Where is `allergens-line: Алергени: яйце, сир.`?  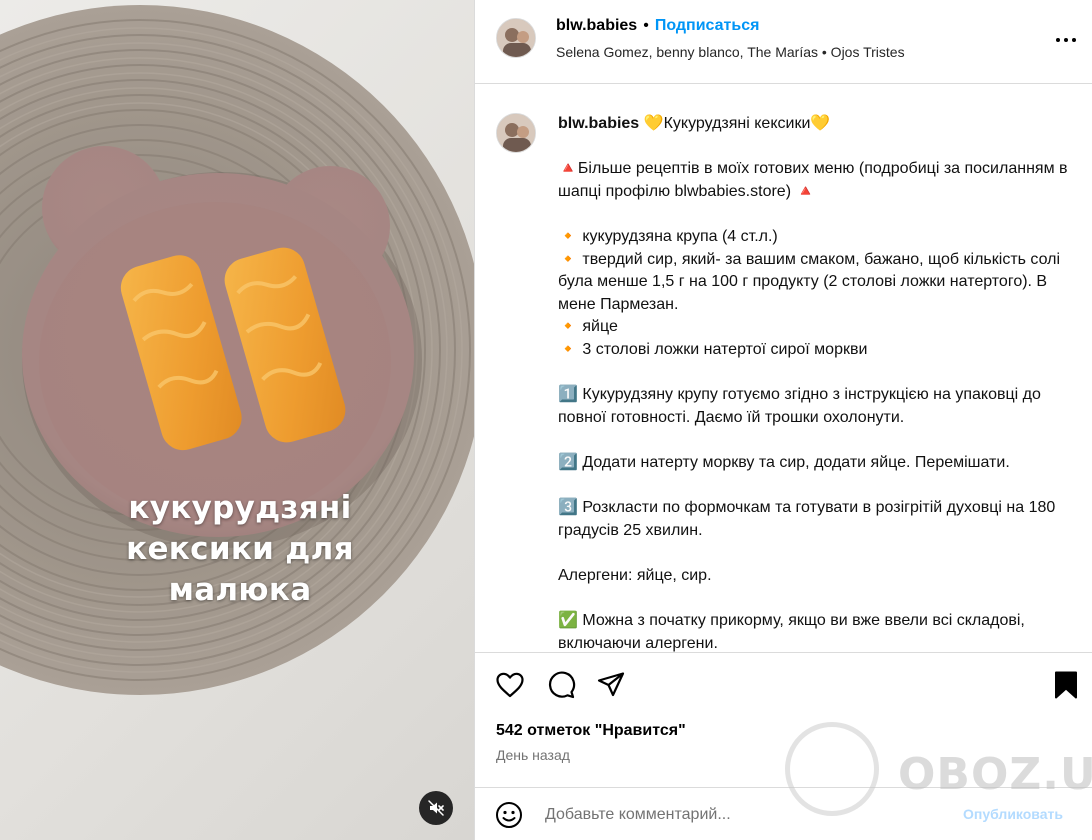
allergens-line: Алергени: яйце, сир. is located at coordinates (635, 575).